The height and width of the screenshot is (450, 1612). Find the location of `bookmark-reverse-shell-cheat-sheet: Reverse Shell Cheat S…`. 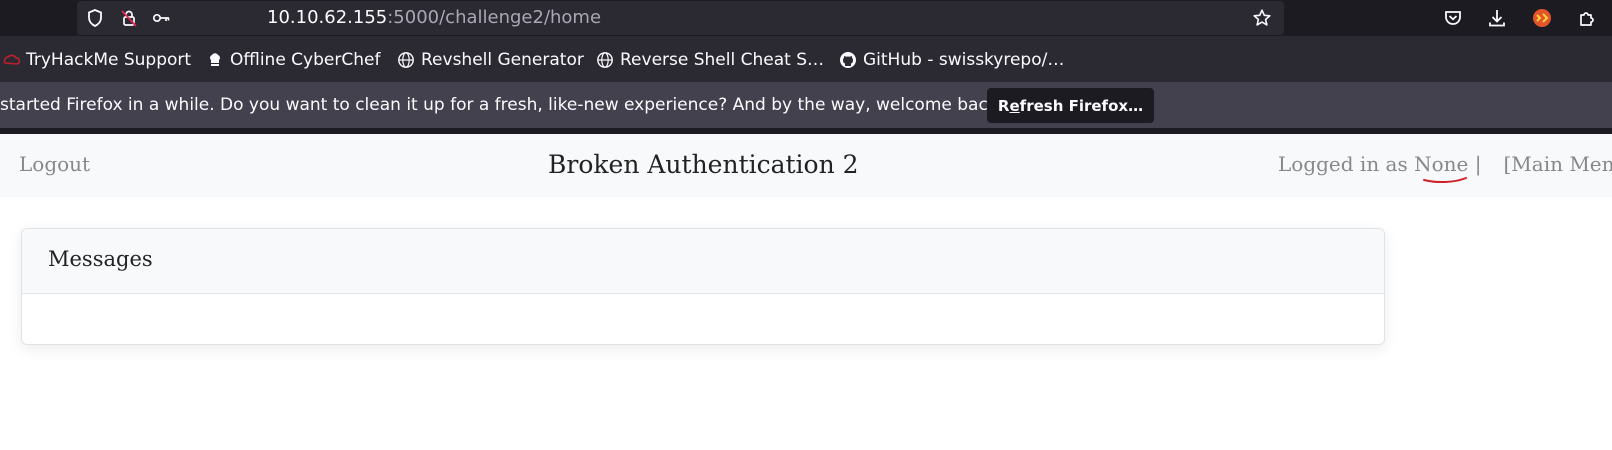

bookmark-reverse-shell-cheat-sheet: Reverse Shell Cheat S… is located at coordinates (710, 60).